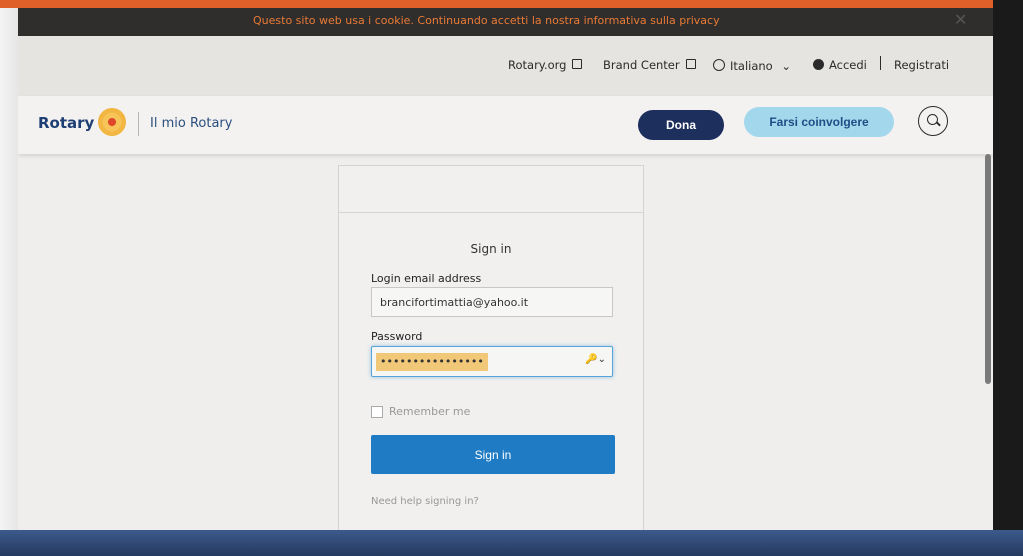 The height and width of the screenshot is (556, 1023). I want to click on get-involved-button: Farsi coinvolgere, so click(819, 122).